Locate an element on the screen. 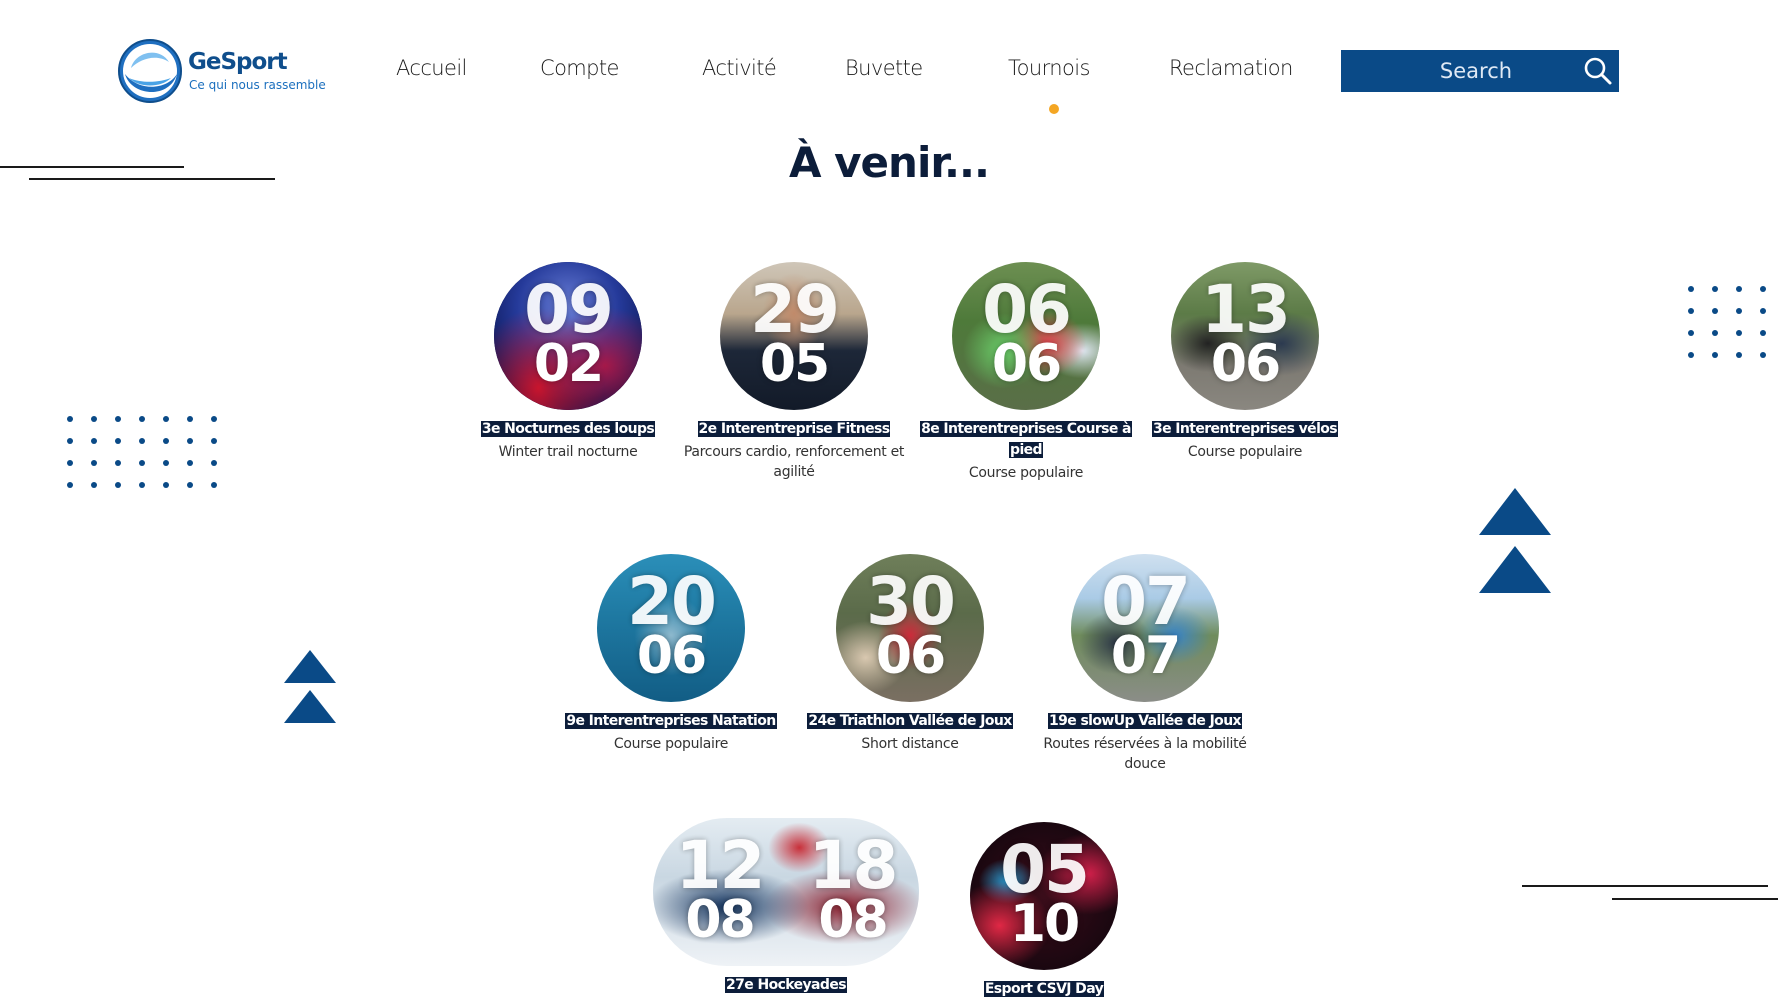  event-photo: 07 07 is located at coordinates (1145, 628).